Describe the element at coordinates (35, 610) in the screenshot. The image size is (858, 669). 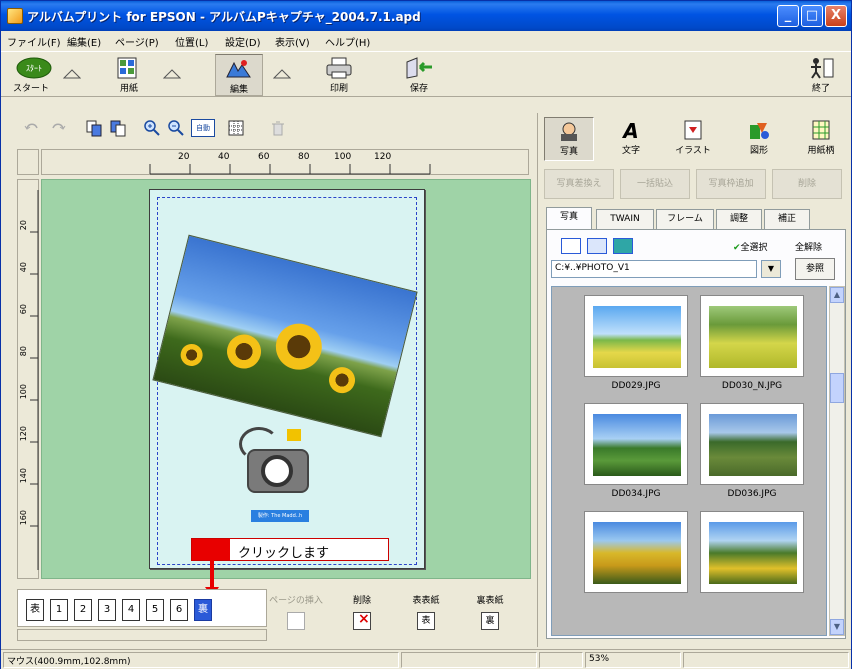
I see `page-thumb-front: 表` at that location.